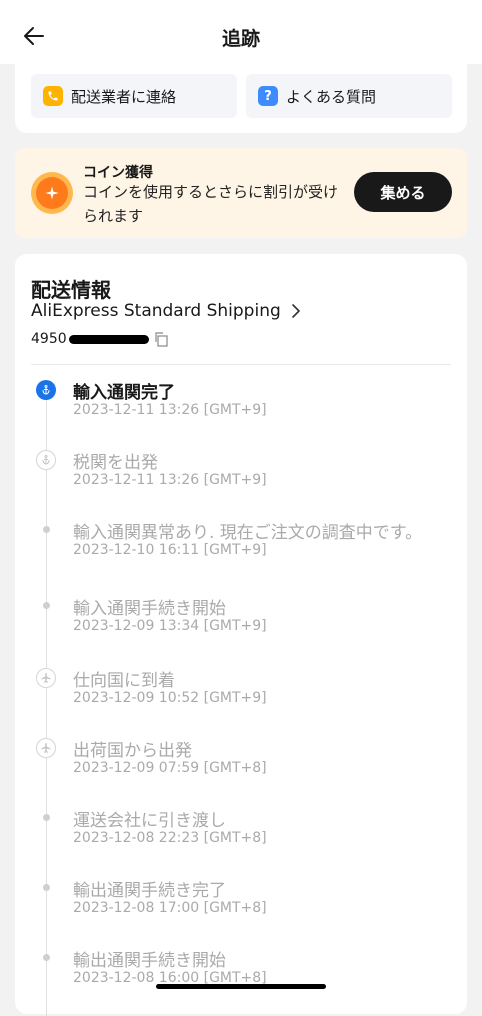 The image size is (482, 1016). I want to click on coin-title: コイン獲得, so click(118, 173).